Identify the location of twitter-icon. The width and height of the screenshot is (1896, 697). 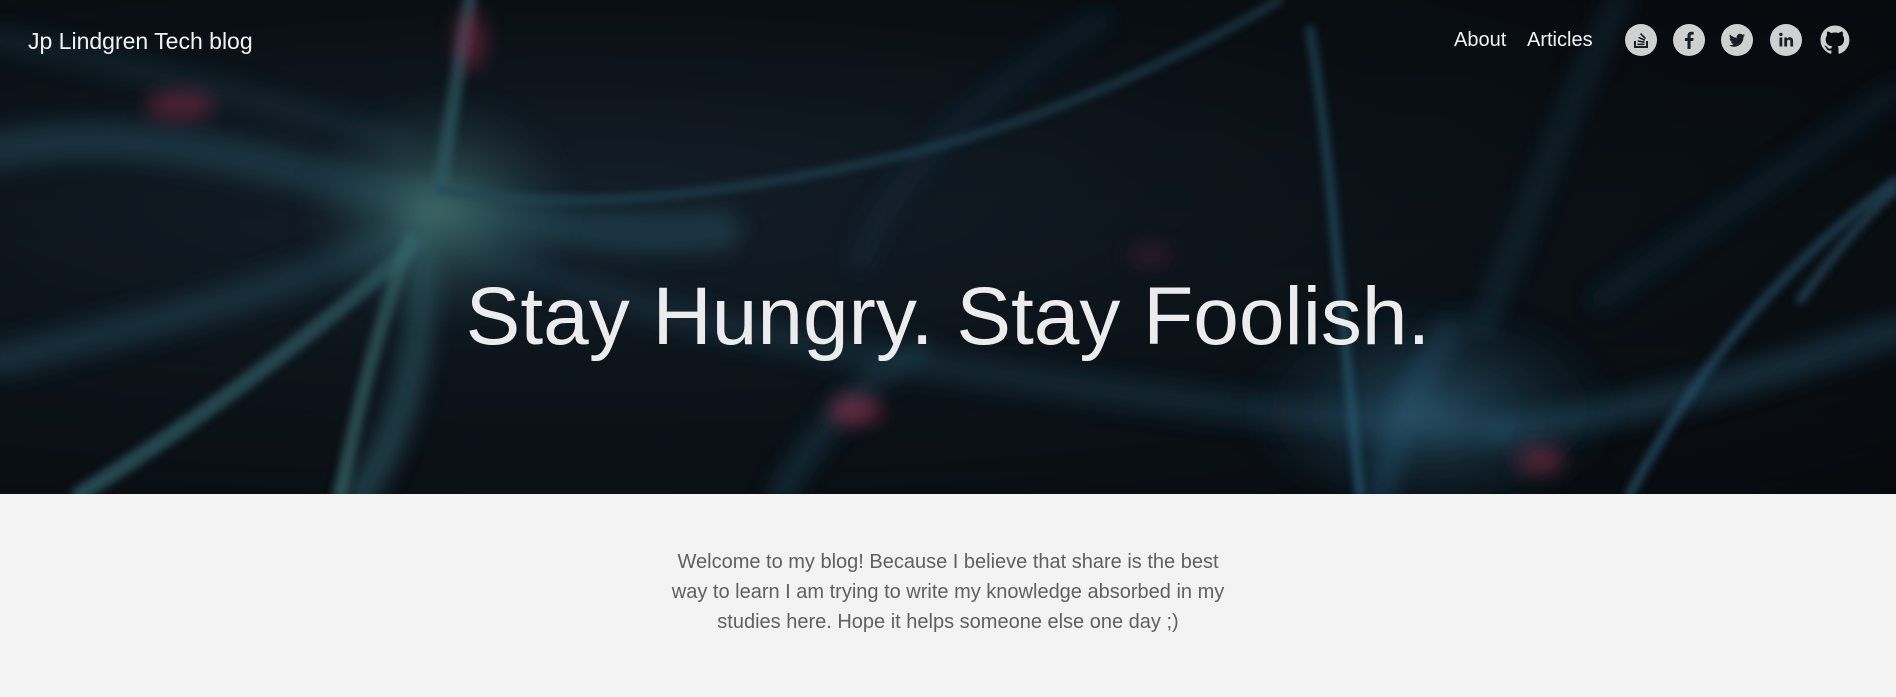
(1737, 40).